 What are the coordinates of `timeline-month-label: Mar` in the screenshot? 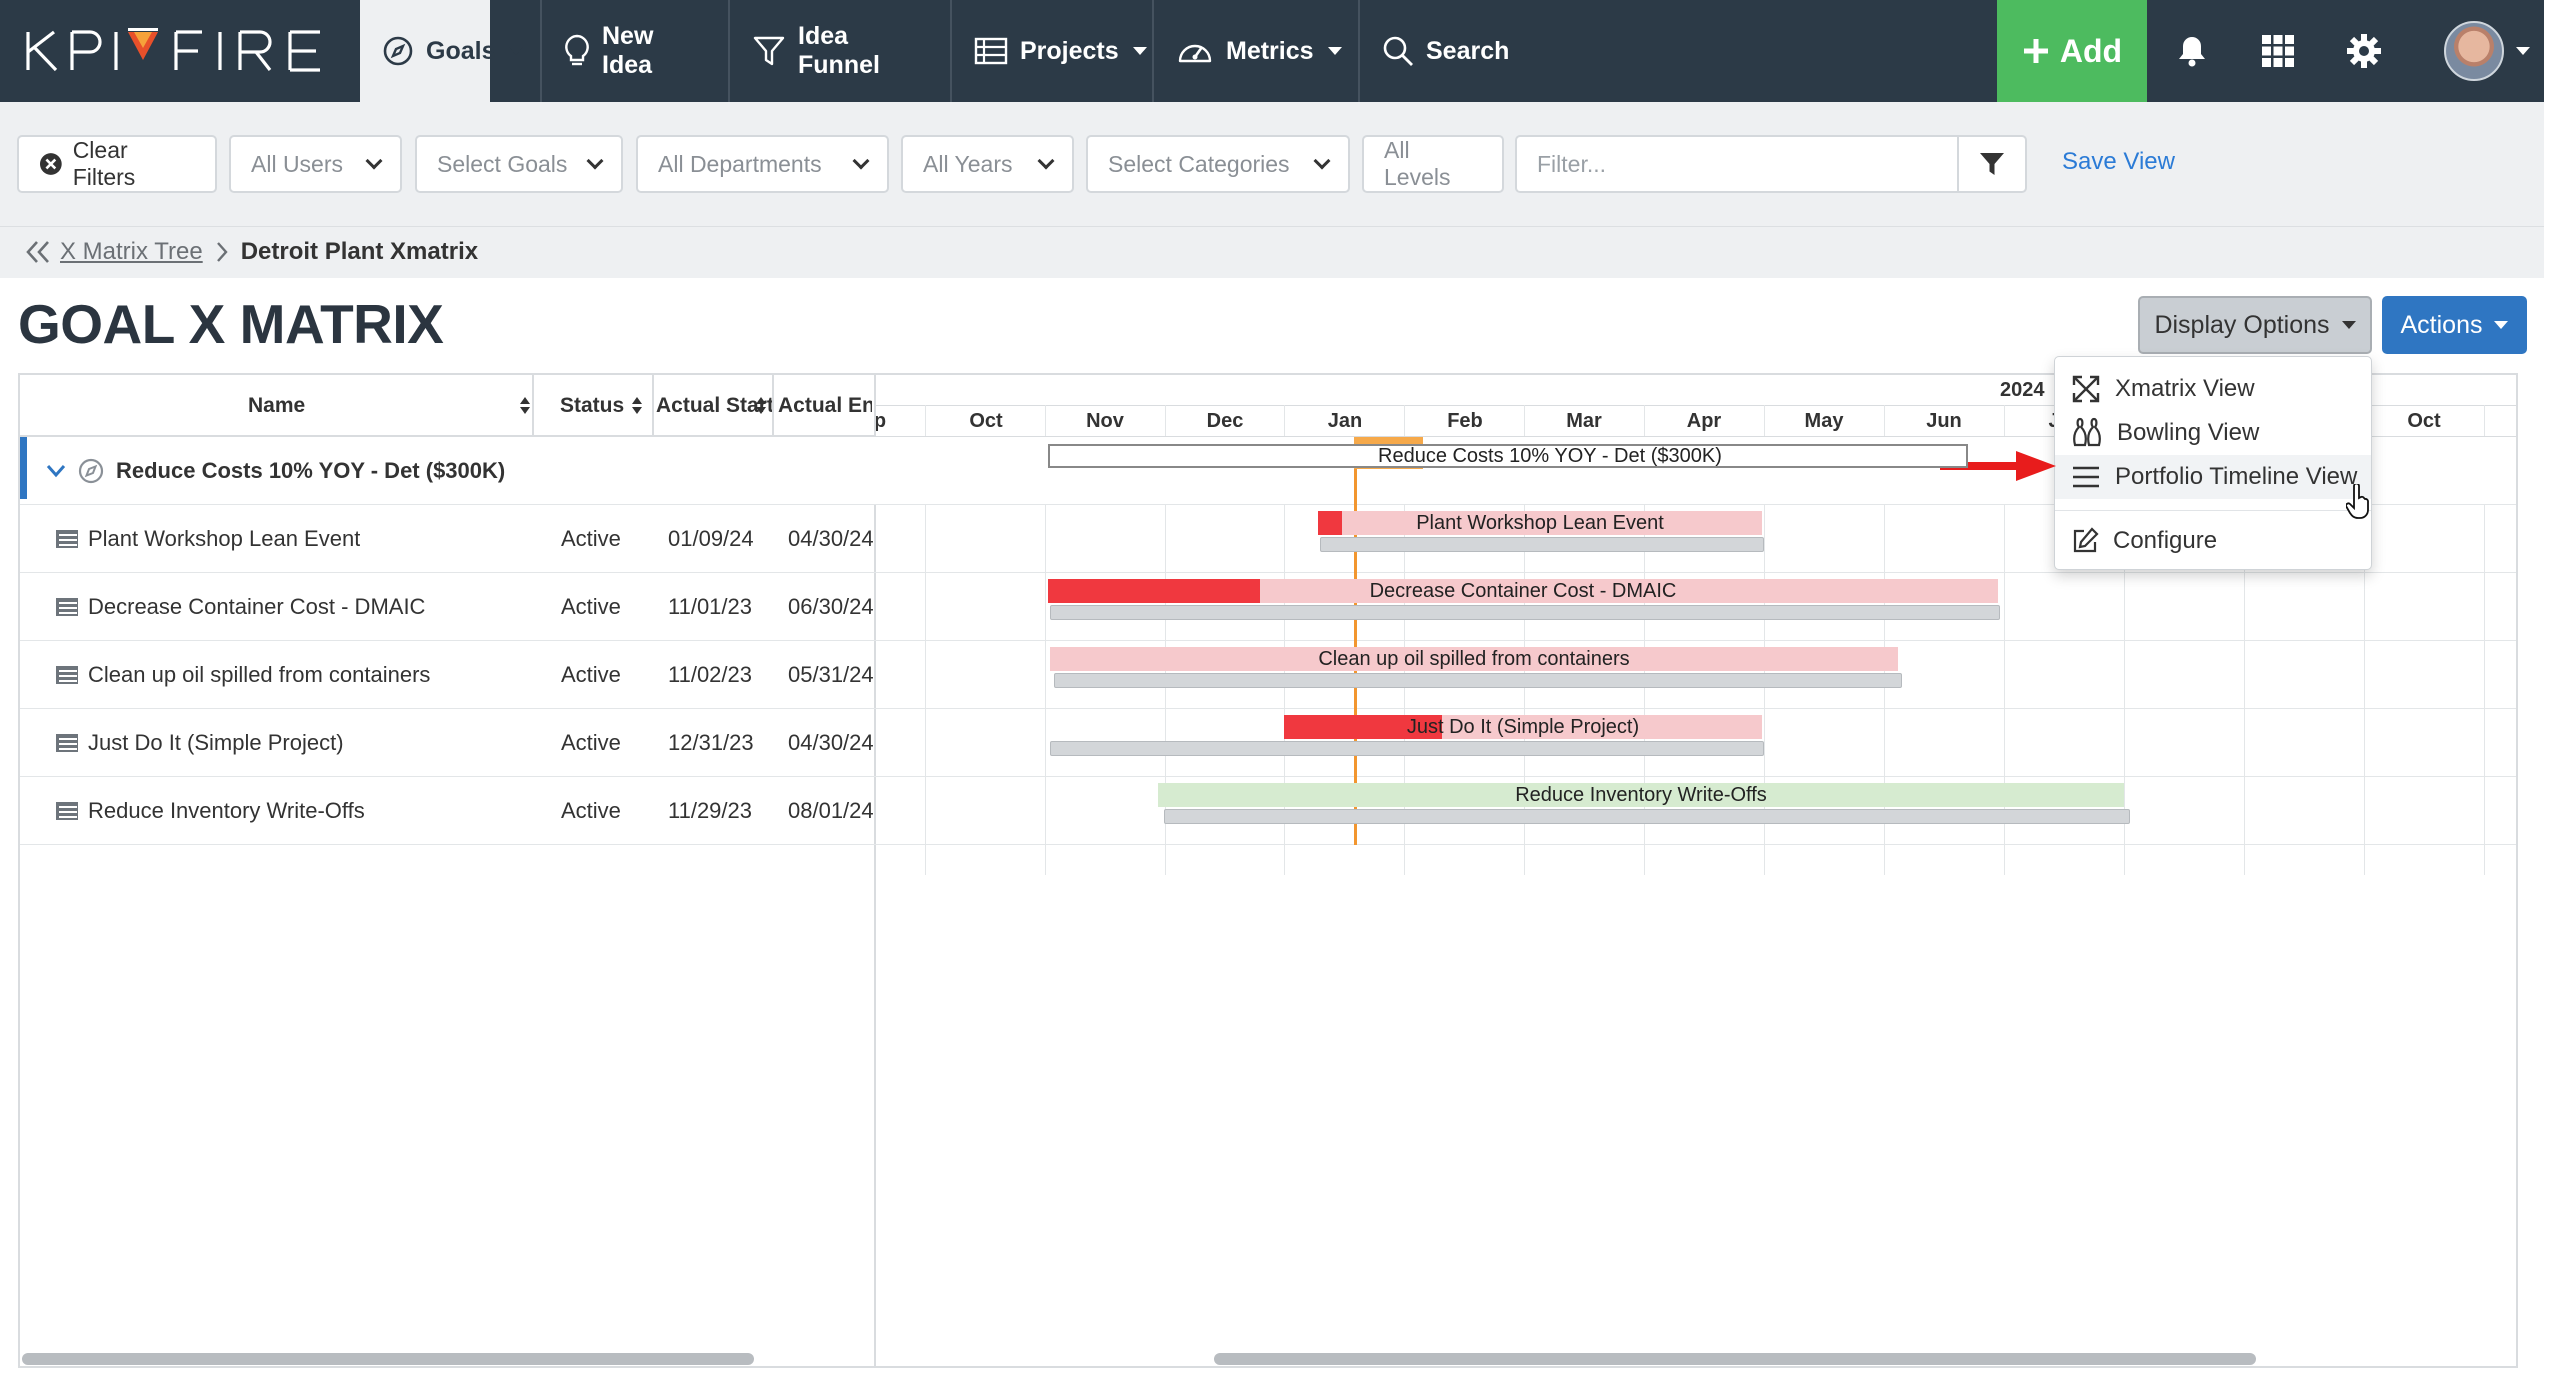 It's located at (1584, 420).